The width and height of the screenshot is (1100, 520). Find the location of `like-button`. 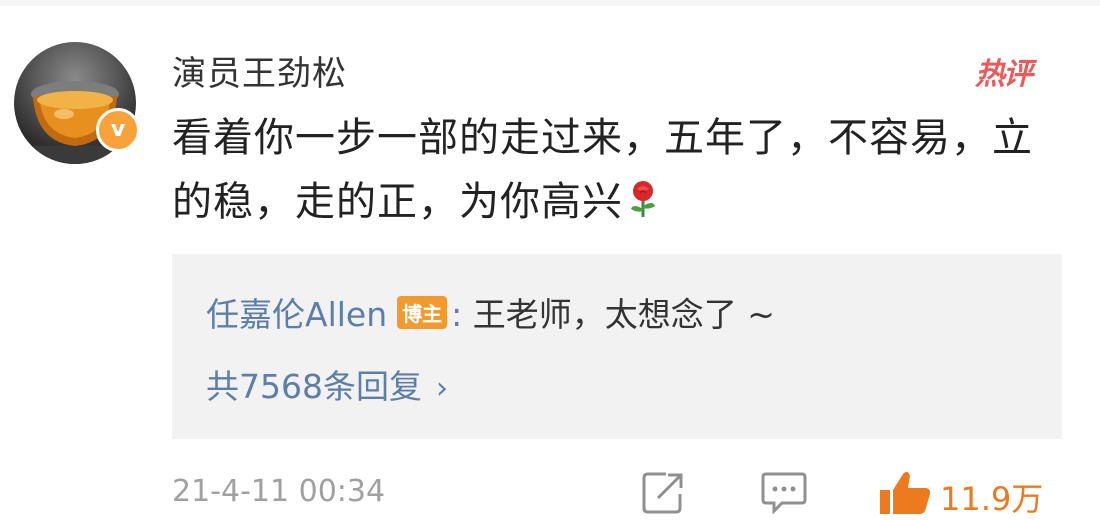

like-button is located at coordinates (905, 495).